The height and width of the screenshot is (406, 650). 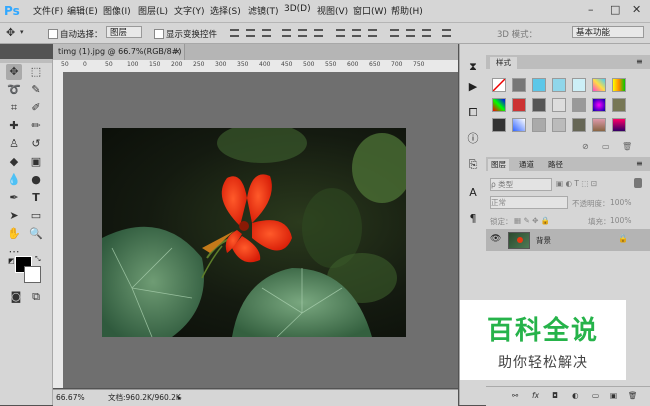 I want to click on brush-tool-icon: ✏, so click(x=36, y=126).